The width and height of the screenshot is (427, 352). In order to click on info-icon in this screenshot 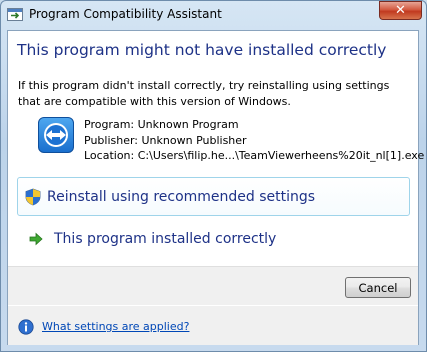, I will do `click(26, 327)`.